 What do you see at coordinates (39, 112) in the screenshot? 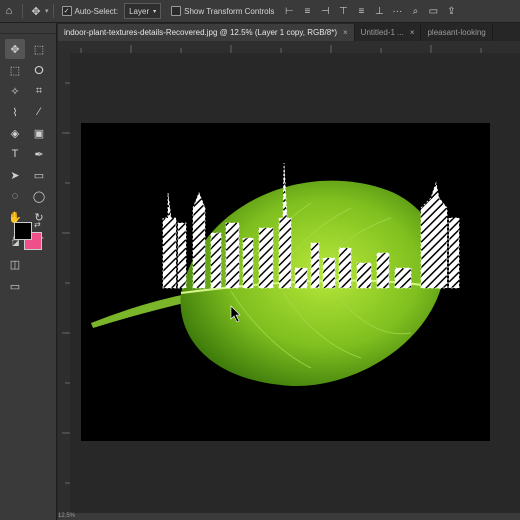
I see `brush-tool-icon: ⁄` at bounding box center [39, 112].